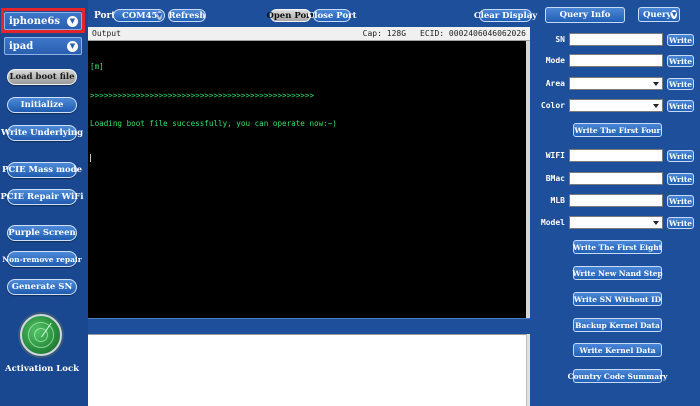 The image size is (700, 406). What do you see at coordinates (187, 15) in the screenshot?
I see `refresh-button: Refresh` at bounding box center [187, 15].